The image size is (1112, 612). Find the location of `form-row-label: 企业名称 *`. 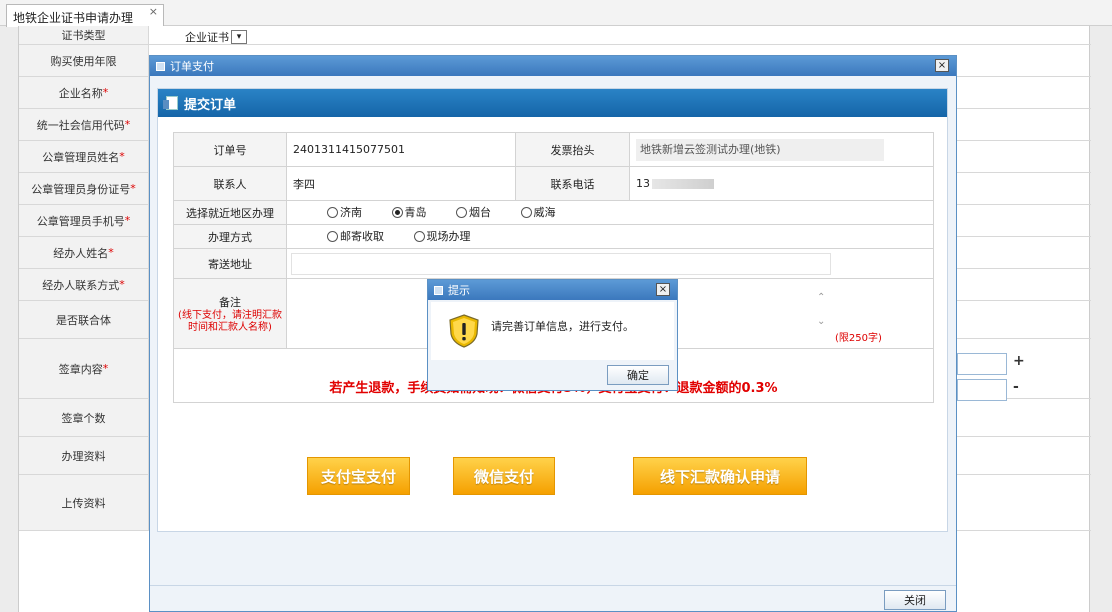

form-row-label: 企业名称 * is located at coordinates (84, 92).